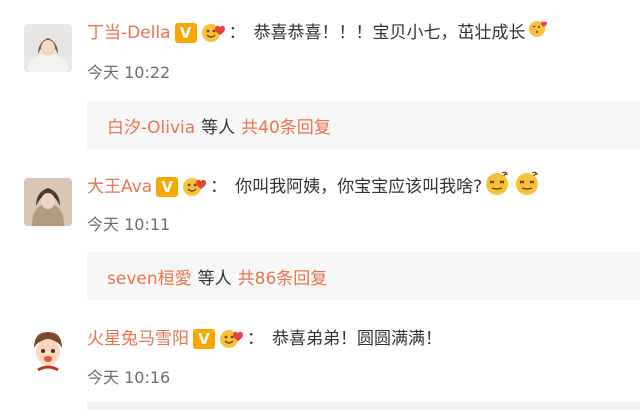 The height and width of the screenshot is (410, 640). Describe the element at coordinates (151, 125) in the screenshot. I see `reply-username-link: 白汐-Olivia` at that location.